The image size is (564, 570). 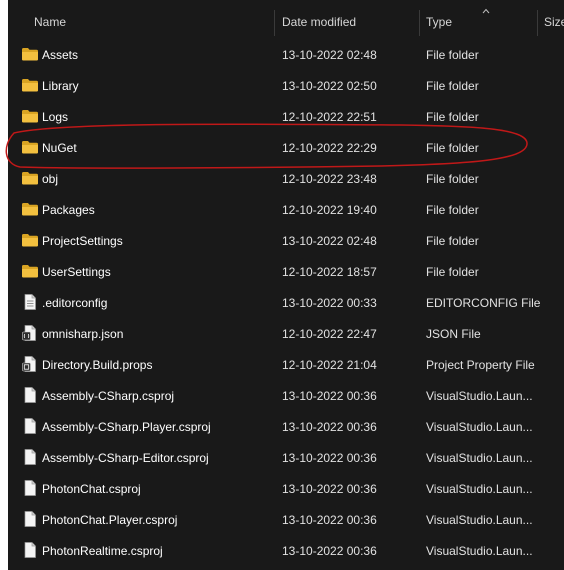 What do you see at coordinates (329, 86) in the screenshot?
I see `item-date-modified: 13-10-2022 02:50` at bounding box center [329, 86].